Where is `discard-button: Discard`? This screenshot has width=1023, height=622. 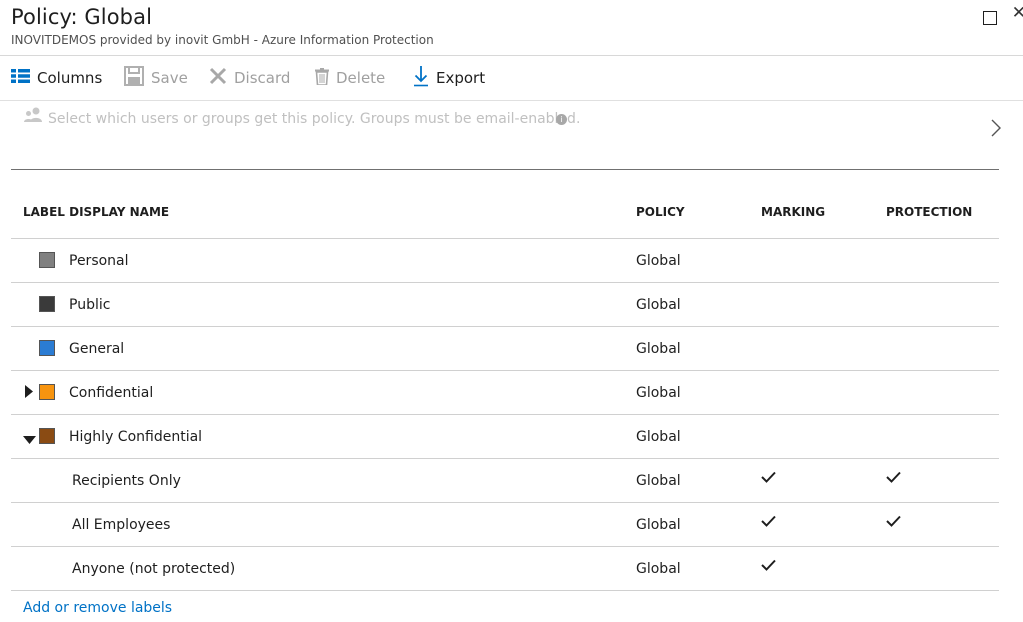 discard-button: Discard is located at coordinates (249, 78).